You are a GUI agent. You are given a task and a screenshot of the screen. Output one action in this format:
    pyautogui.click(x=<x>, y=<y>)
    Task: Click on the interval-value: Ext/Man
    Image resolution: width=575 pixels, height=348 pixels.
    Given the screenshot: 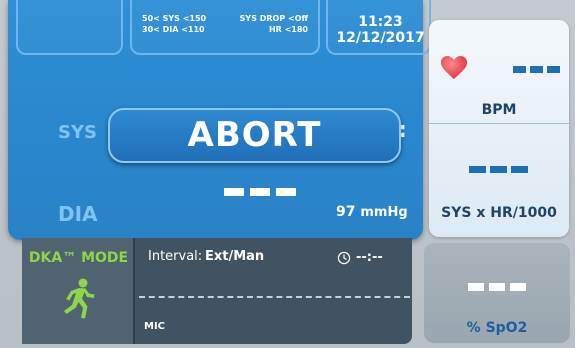 What is the action you would take?
    pyautogui.click(x=234, y=256)
    